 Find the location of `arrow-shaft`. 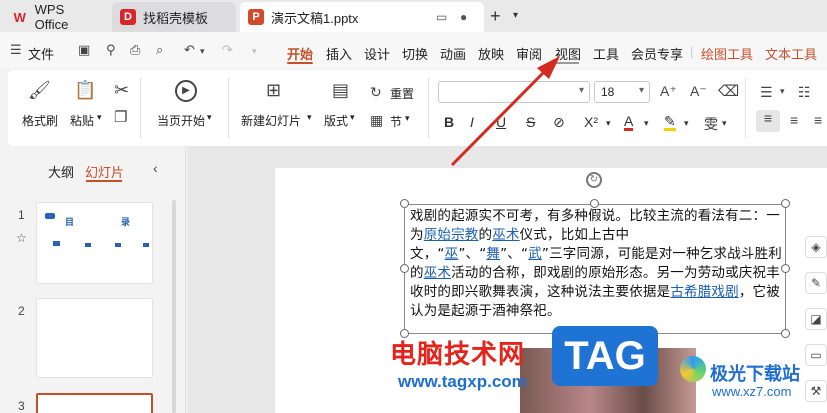

arrow-shaft is located at coordinates (500, 116).